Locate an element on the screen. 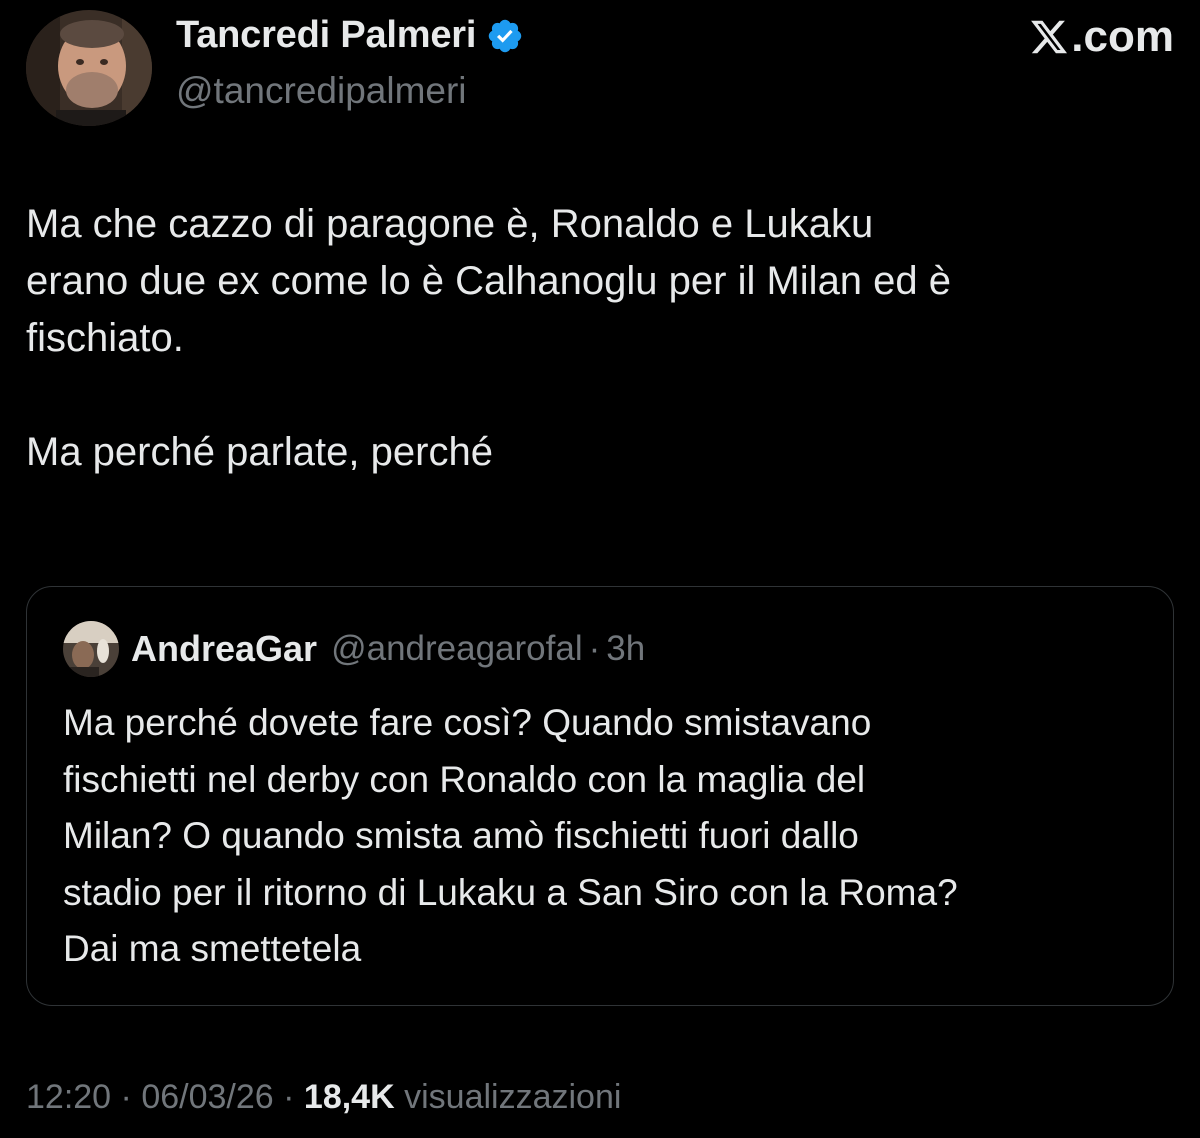 Image resolution: width=1200 pixels, height=1138 pixels. quoted-author-name: AndreaGar is located at coordinates (224, 649).